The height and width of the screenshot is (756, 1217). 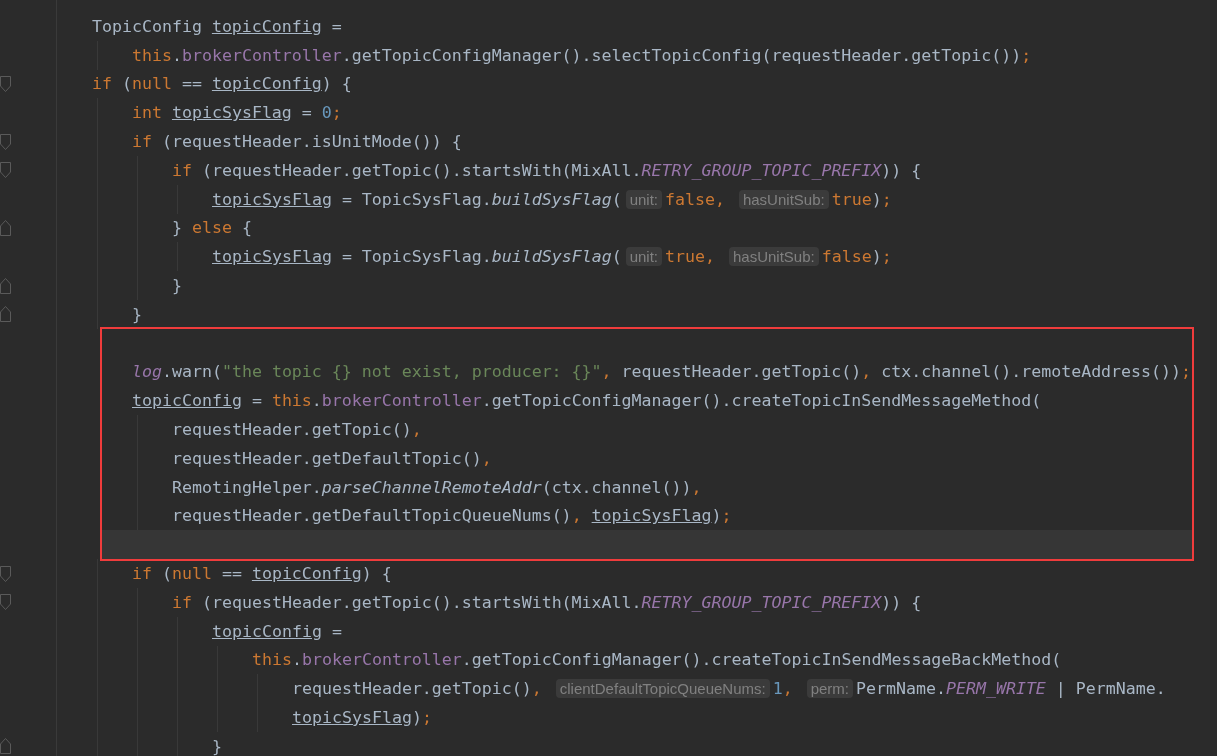 I want to click on number-literal: 0, so click(x=326, y=113).